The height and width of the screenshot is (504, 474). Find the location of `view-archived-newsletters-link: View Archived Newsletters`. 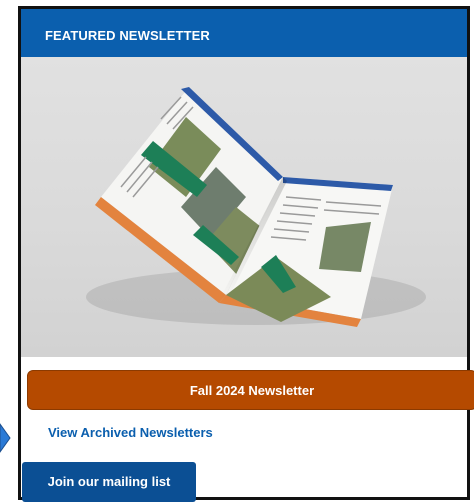

view-archived-newsletters-link: View Archived Newsletters is located at coordinates (130, 432).